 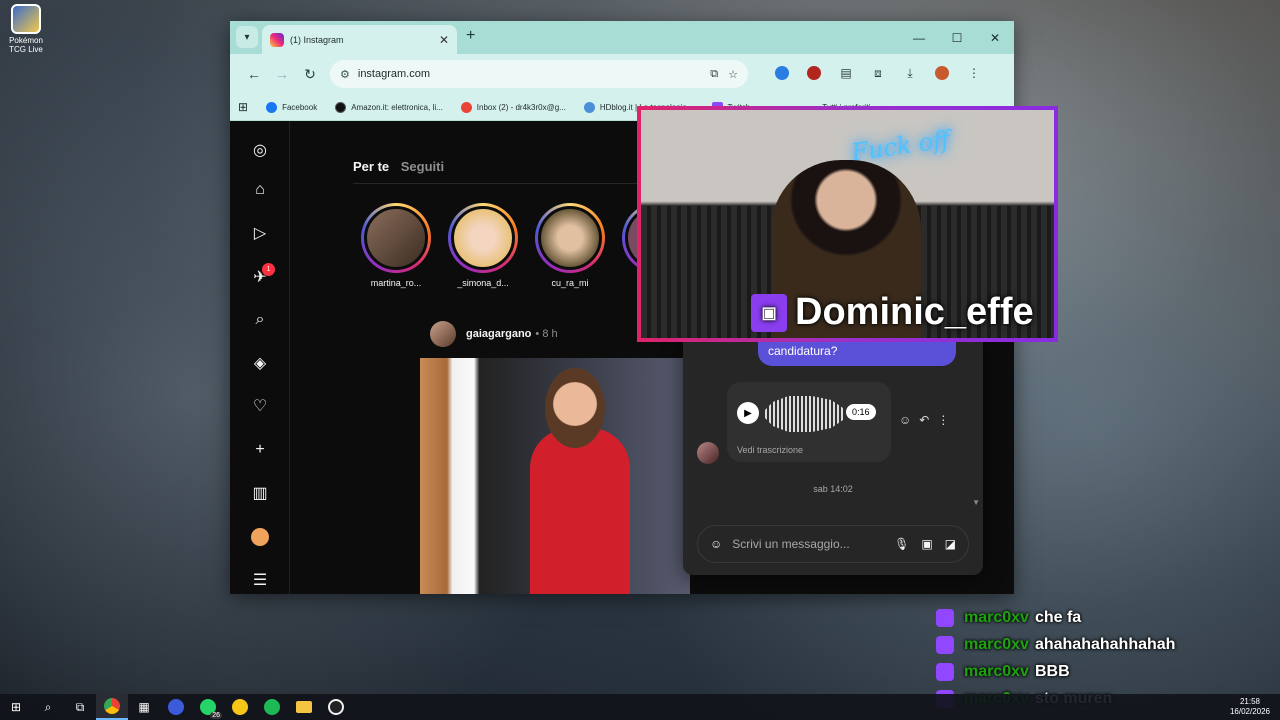 What do you see at coordinates (144, 707) in the screenshot?
I see `store-taskbar-icon: ▦` at bounding box center [144, 707].